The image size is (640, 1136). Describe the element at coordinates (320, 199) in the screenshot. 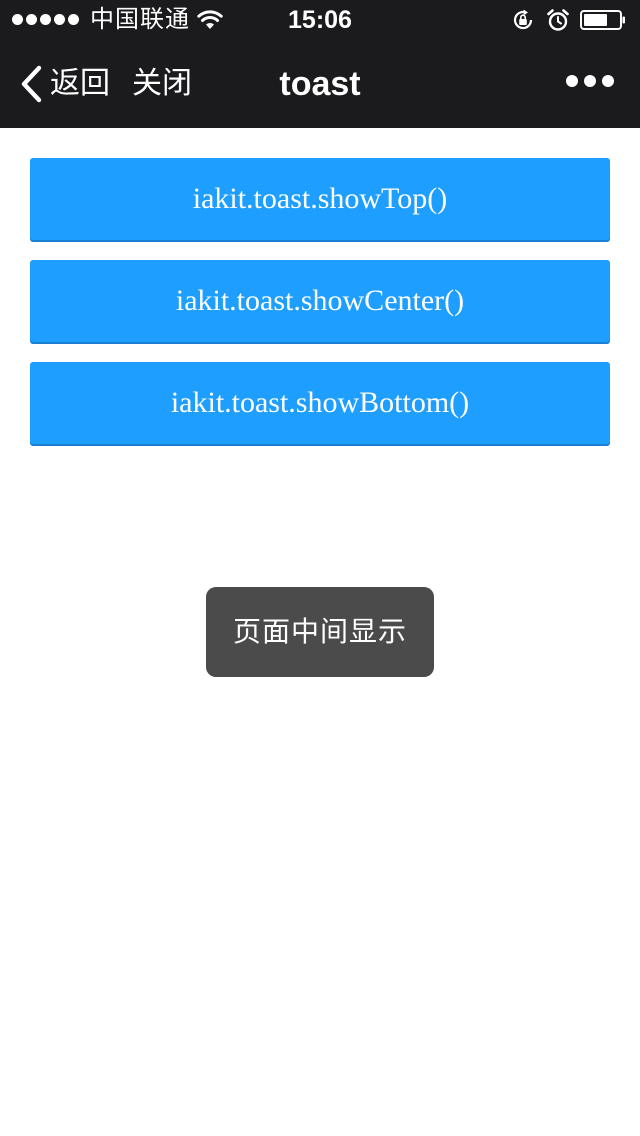

I see `show-top-button: iakit.toast.showTop()` at that location.